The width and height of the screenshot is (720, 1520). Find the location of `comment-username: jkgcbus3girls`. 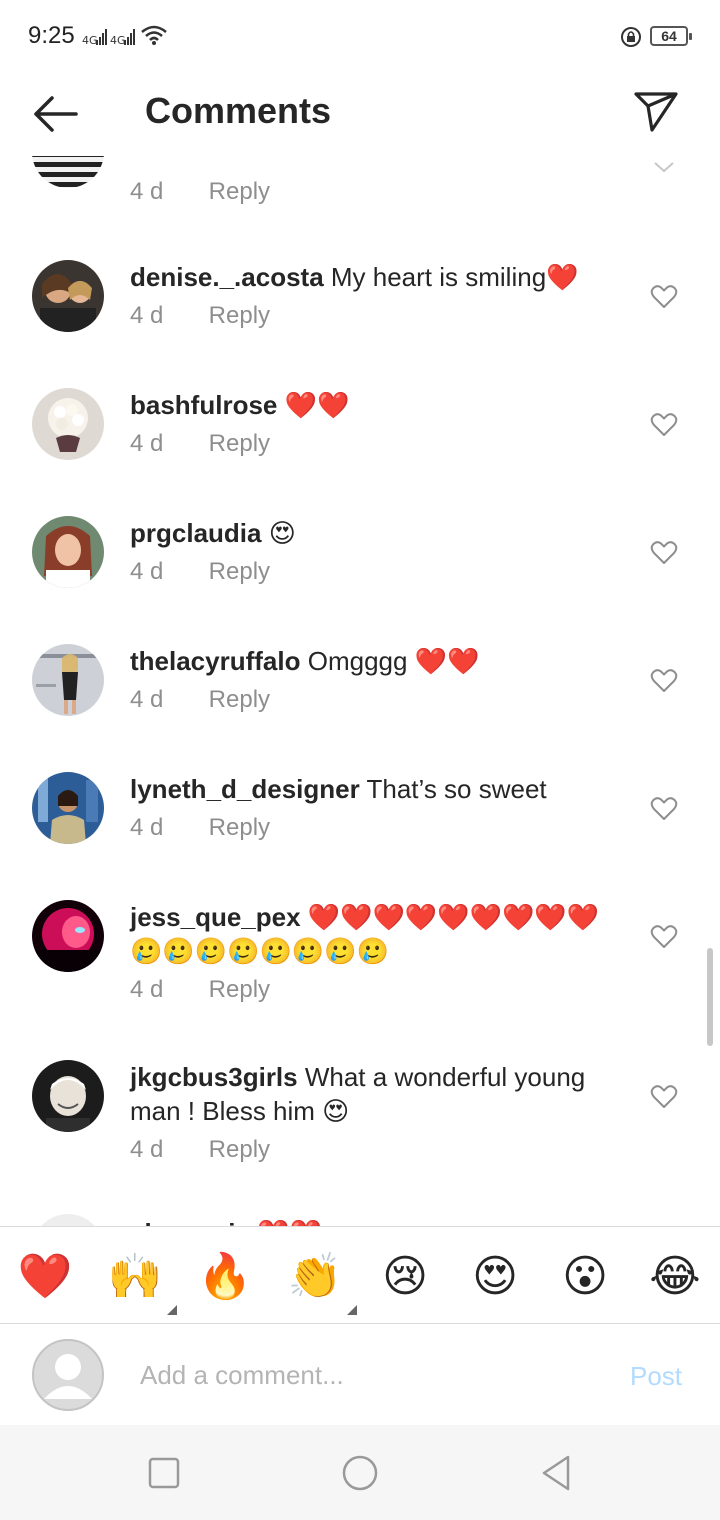

comment-username: jkgcbus3girls is located at coordinates (214, 1077).